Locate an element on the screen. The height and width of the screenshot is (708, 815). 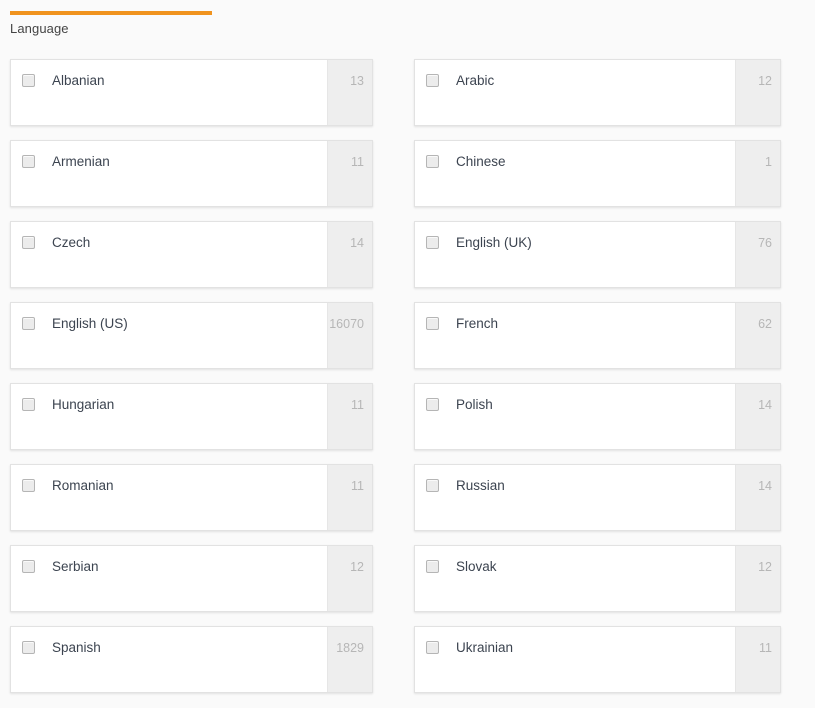
facet-item-count: 16070 is located at coordinates (346, 324).